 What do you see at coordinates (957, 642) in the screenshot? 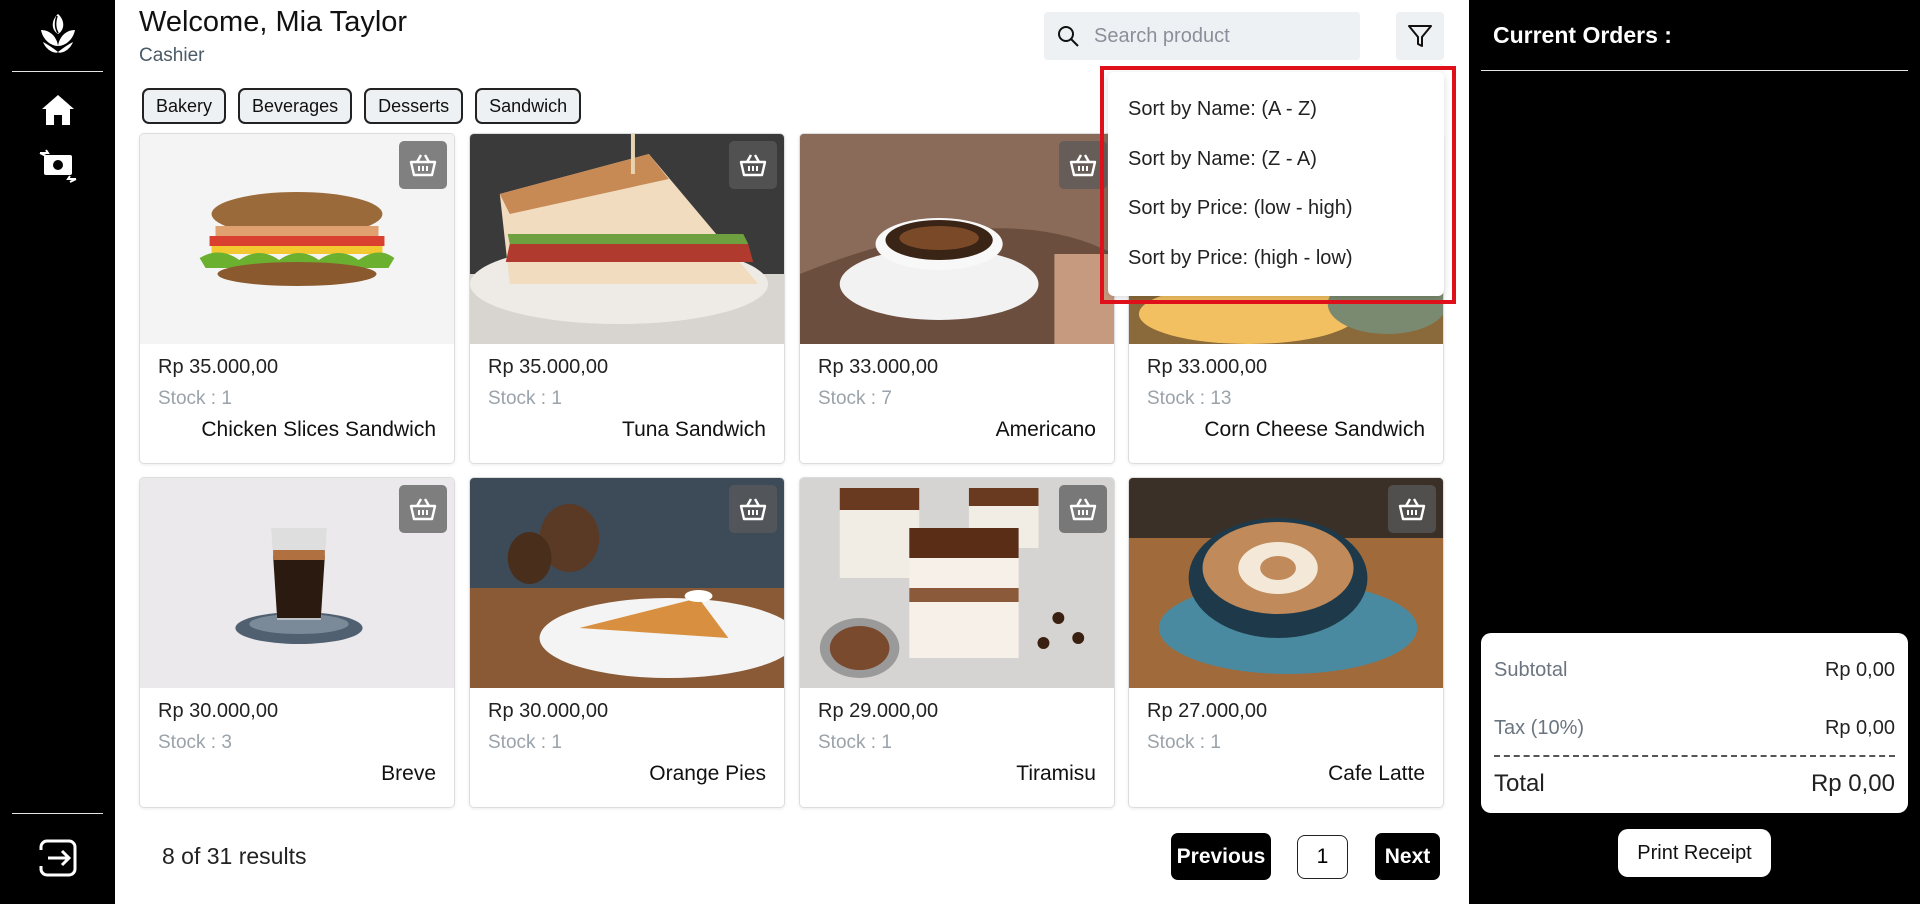
I see `product-card: Rp 29.000,00 Stock : 1 Tiramisu` at bounding box center [957, 642].